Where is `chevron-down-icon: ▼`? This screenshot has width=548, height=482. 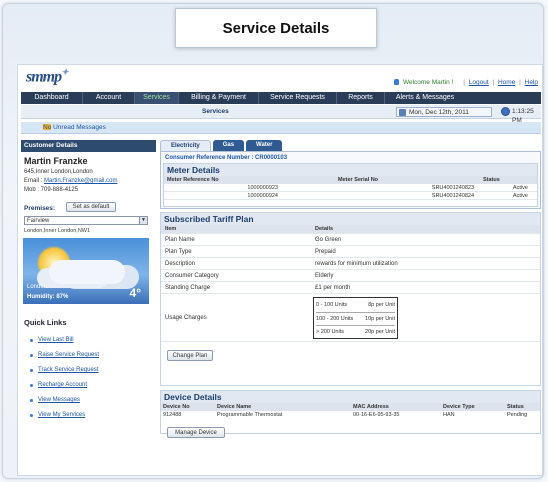
chevron-down-icon: ▼ is located at coordinates (143, 220).